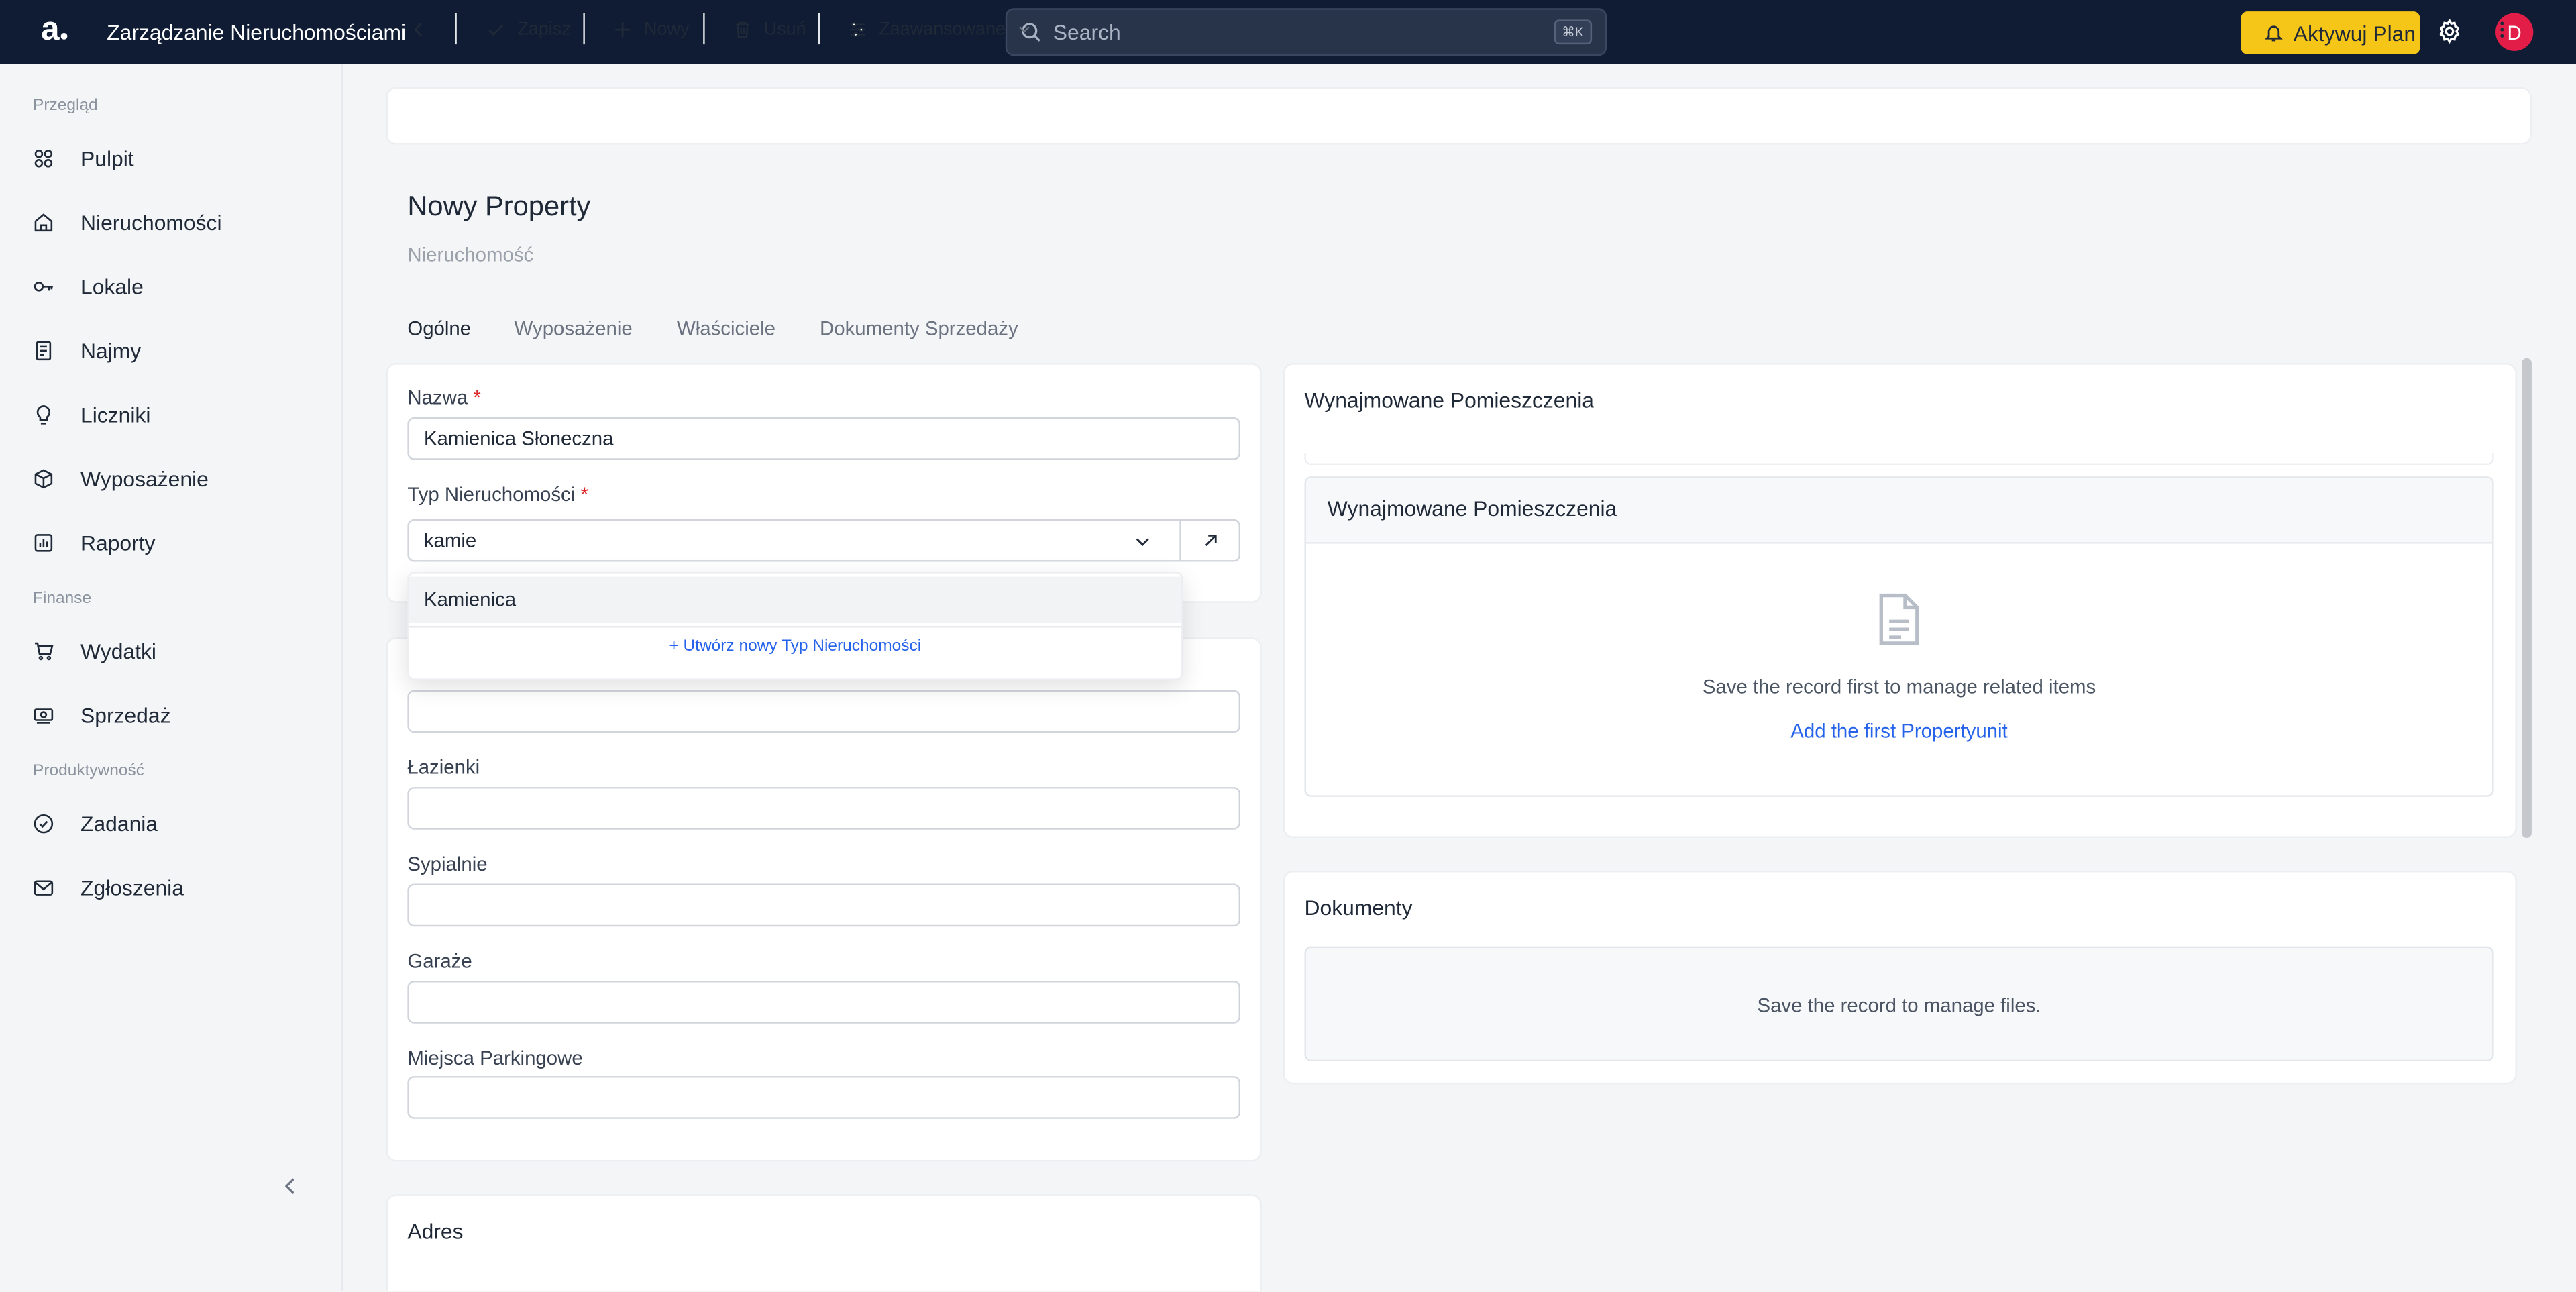 The width and height of the screenshot is (2576, 1292). What do you see at coordinates (1899, 731) in the screenshot?
I see `add-first-unit-link: Add the first Propertyunit` at bounding box center [1899, 731].